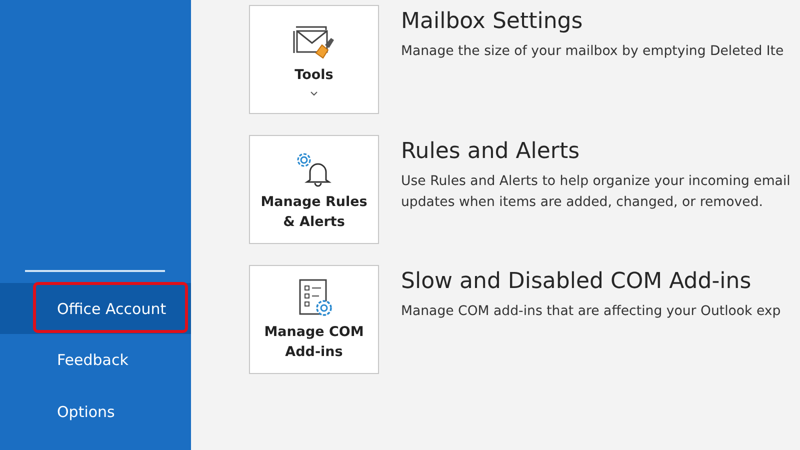 The image size is (800, 450). What do you see at coordinates (592, 52) in the screenshot?
I see `section-description: Manage the size of your mailbox by emptying Deleted Ite` at bounding box center [592, 52].